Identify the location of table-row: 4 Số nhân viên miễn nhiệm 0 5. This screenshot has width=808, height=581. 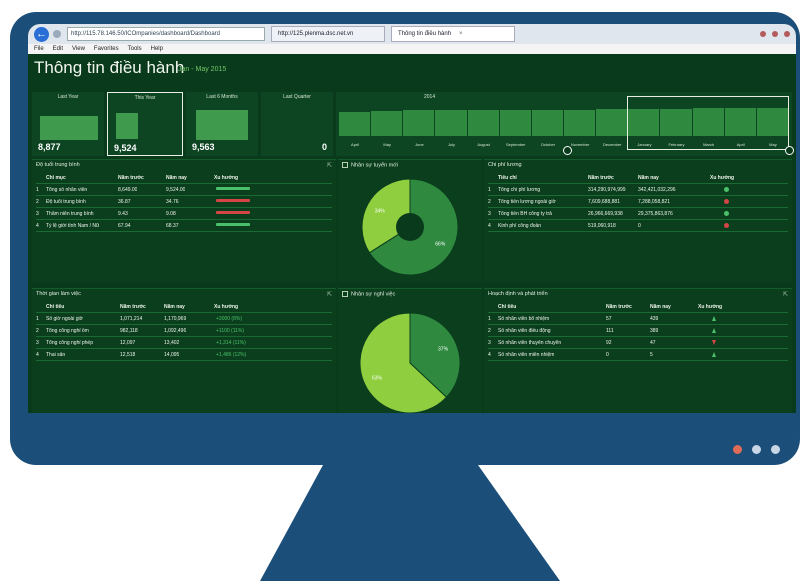
(638, 355).